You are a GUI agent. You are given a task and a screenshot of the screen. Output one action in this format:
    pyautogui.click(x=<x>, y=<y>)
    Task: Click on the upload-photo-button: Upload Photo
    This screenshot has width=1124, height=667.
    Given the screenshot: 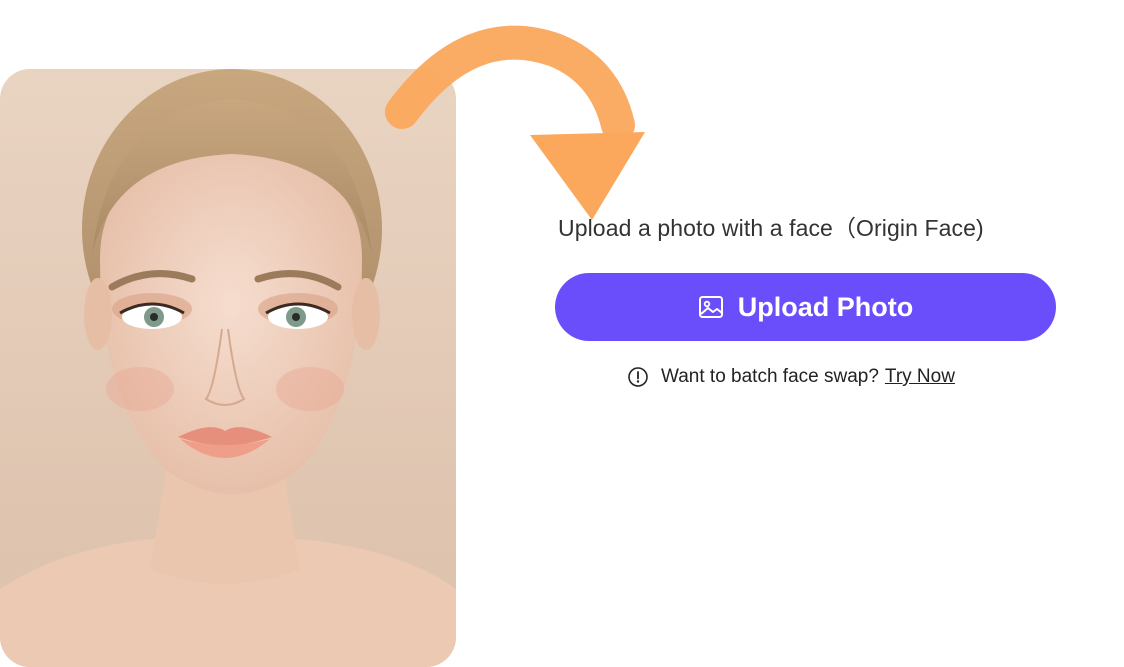 What is the action you would take?
    pyautogui.click(x=805, y=307)
    